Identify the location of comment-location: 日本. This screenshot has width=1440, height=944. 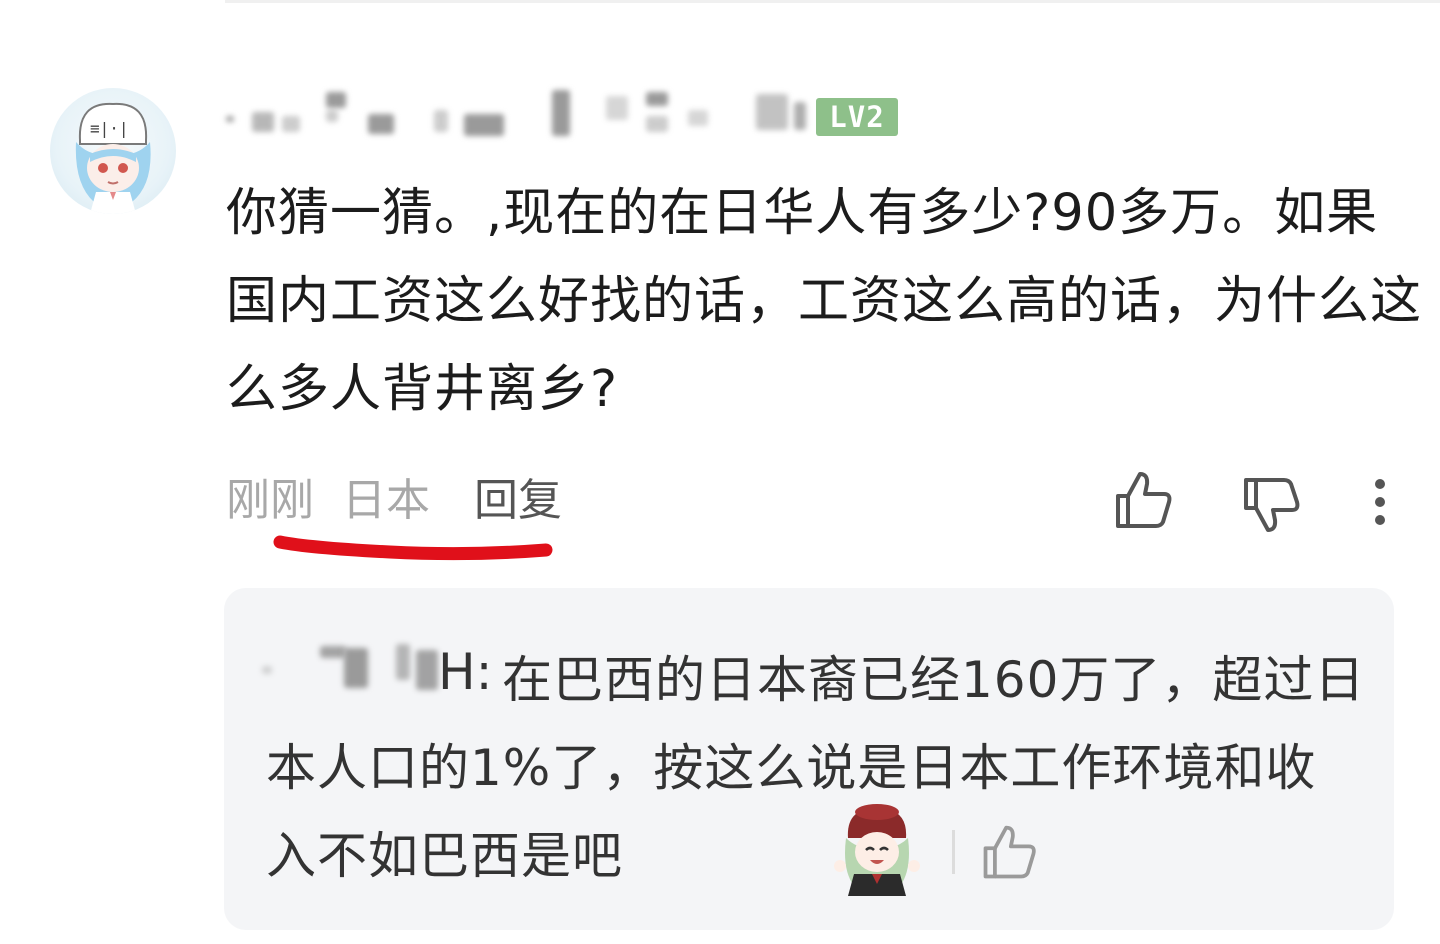
(386, 500).